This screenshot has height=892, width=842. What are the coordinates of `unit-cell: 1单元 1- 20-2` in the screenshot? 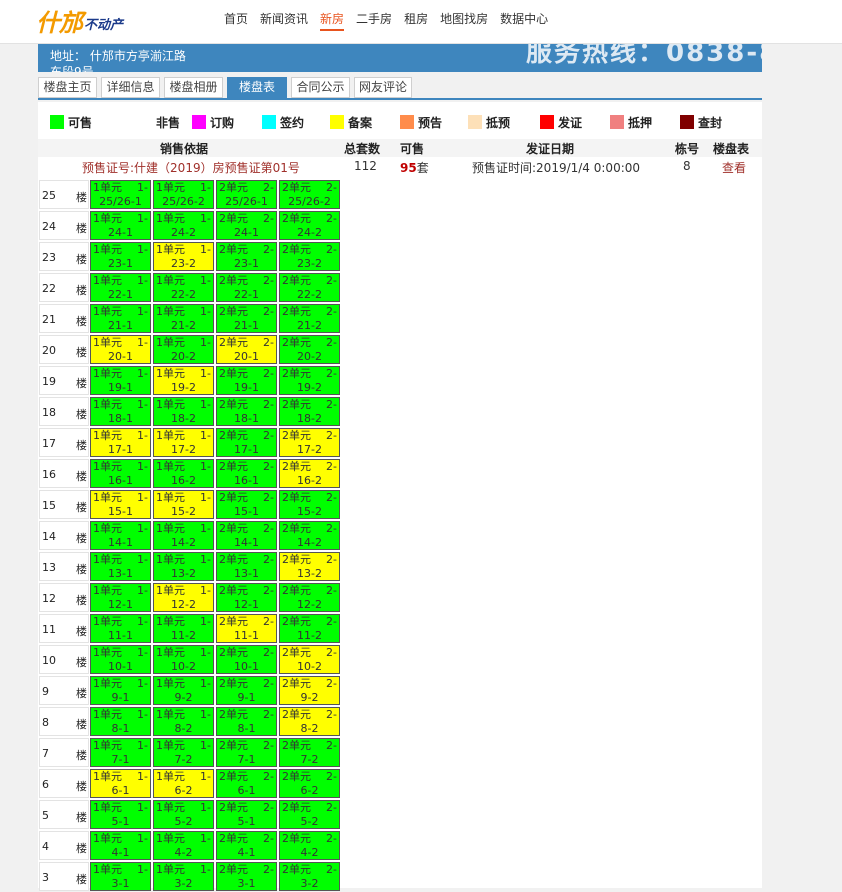 It's located at (183, 349).